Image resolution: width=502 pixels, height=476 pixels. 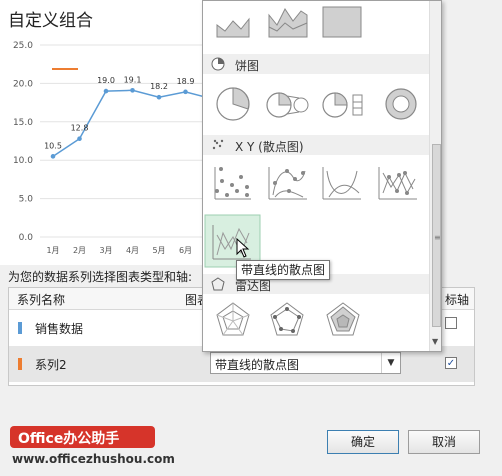 What do you see at coordinates (159, 86) in the screenshot?
I see `data-label: 18.2` at bounding box center [159, 86].